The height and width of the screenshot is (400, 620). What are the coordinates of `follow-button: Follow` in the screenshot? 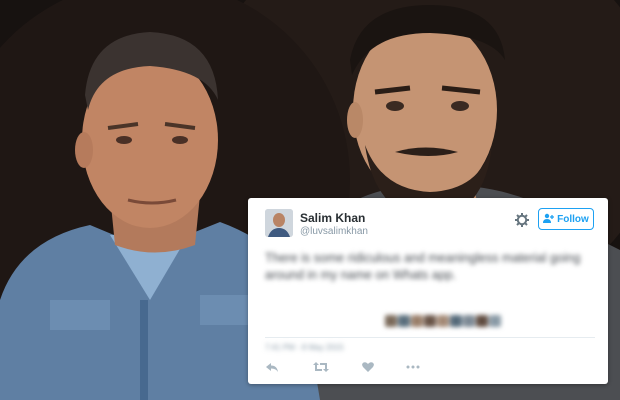 It's located at (566, 219).